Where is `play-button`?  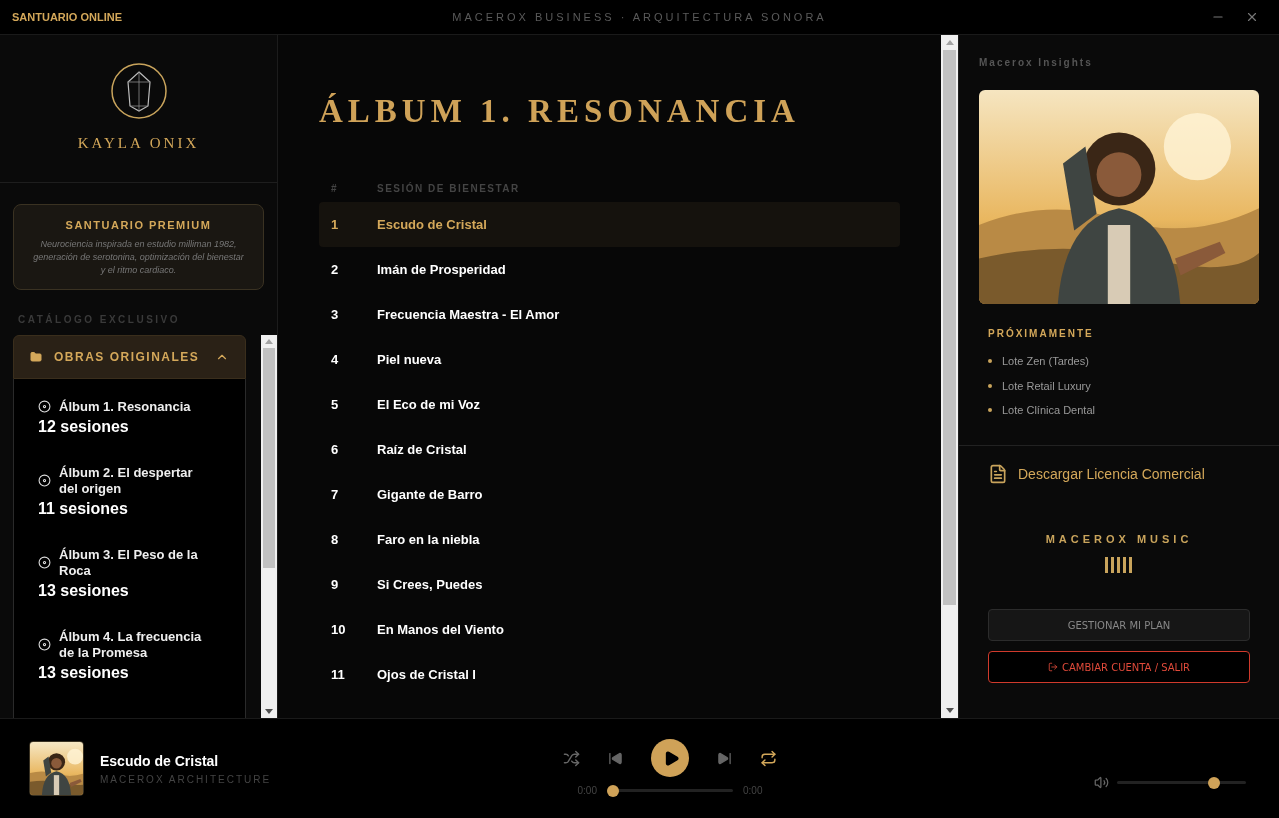 play-button is located at coordinates (670, 758).